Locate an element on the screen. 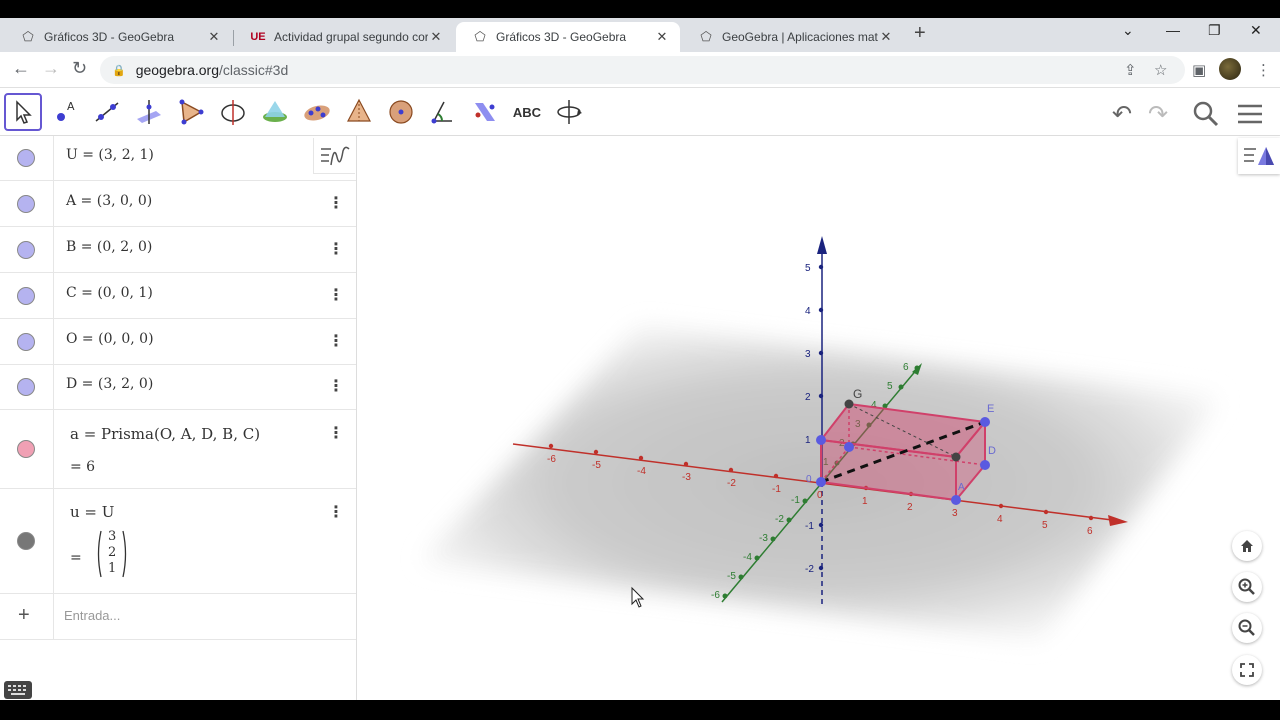 The height and width of the screenshot is (720, 1280). line-tool is located at coordinates (107, 112).